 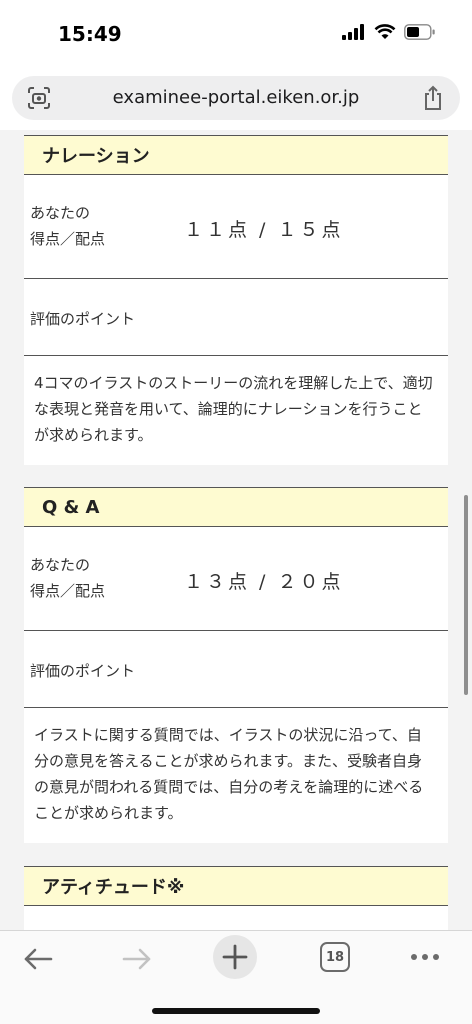 What do you see at coordinates (236, 507) in the screenshot?
I see `section-title: Q & A` at bounding box center [236, 507].